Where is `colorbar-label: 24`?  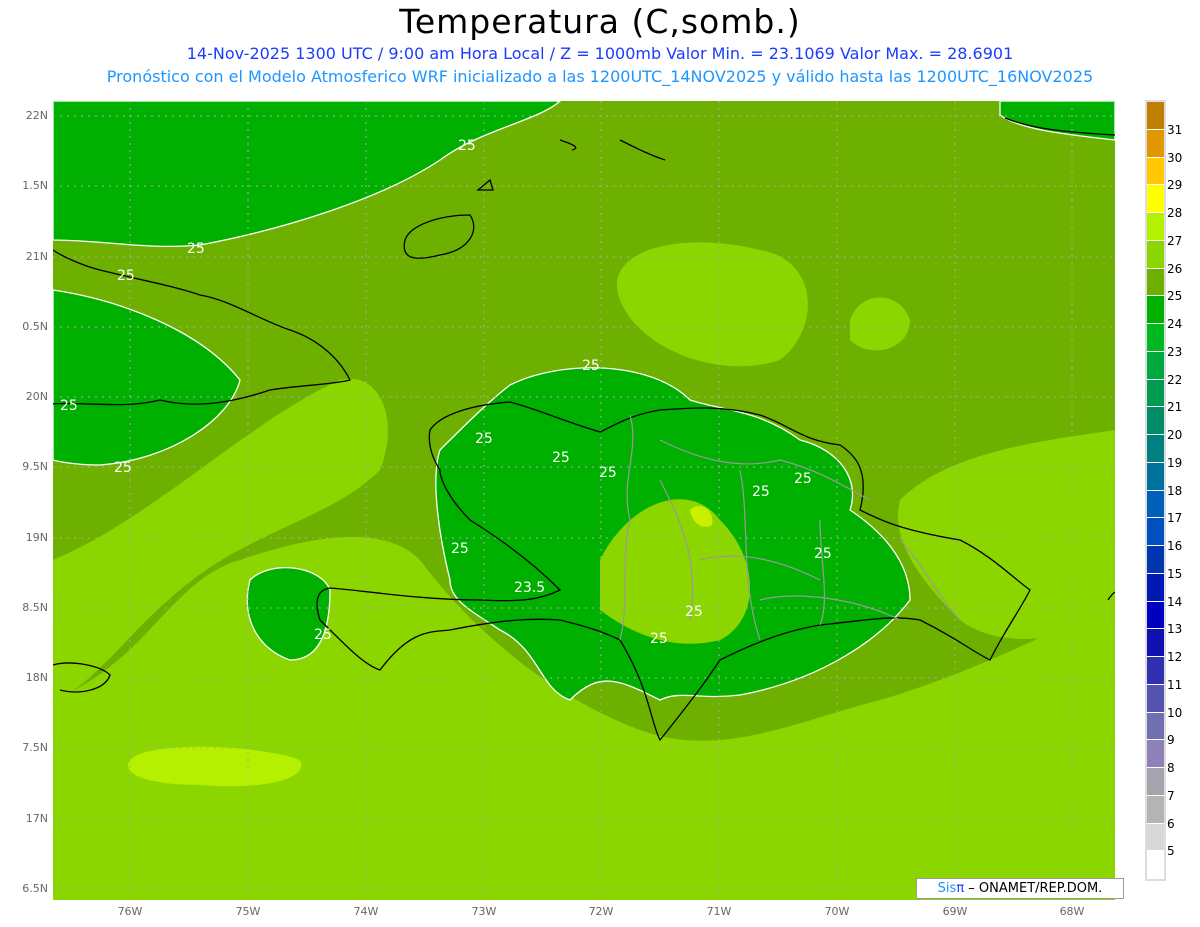
colorbar-label: 24 is located at coordinates (1175, 324).